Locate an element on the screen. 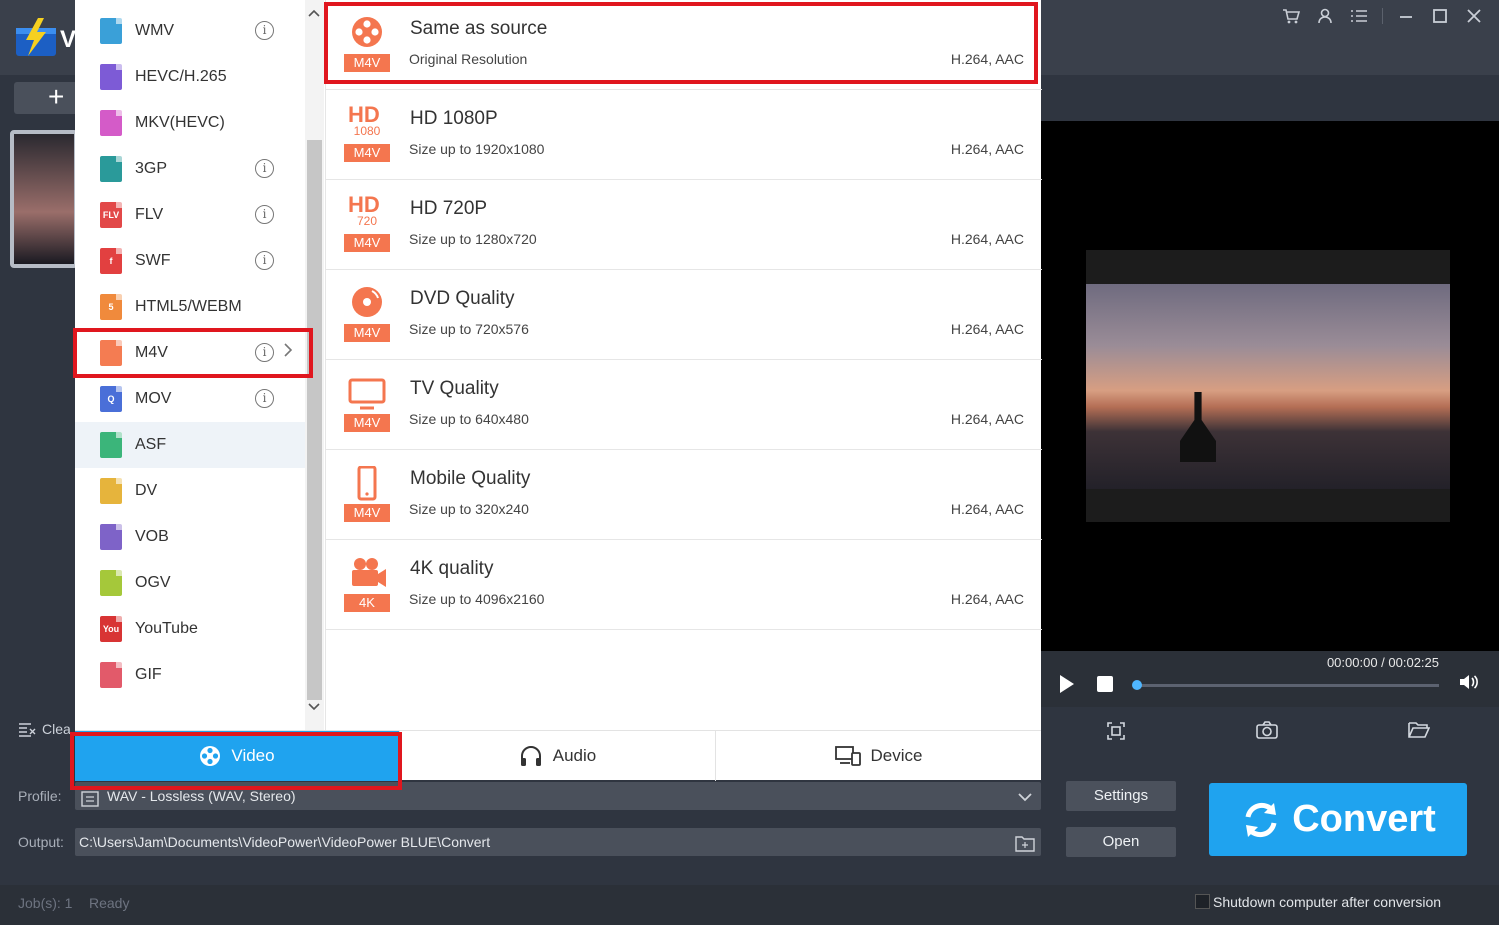 This screenshot has height=925, width=1499. shutdown-checkbox is located at coordinates (1202, 901).